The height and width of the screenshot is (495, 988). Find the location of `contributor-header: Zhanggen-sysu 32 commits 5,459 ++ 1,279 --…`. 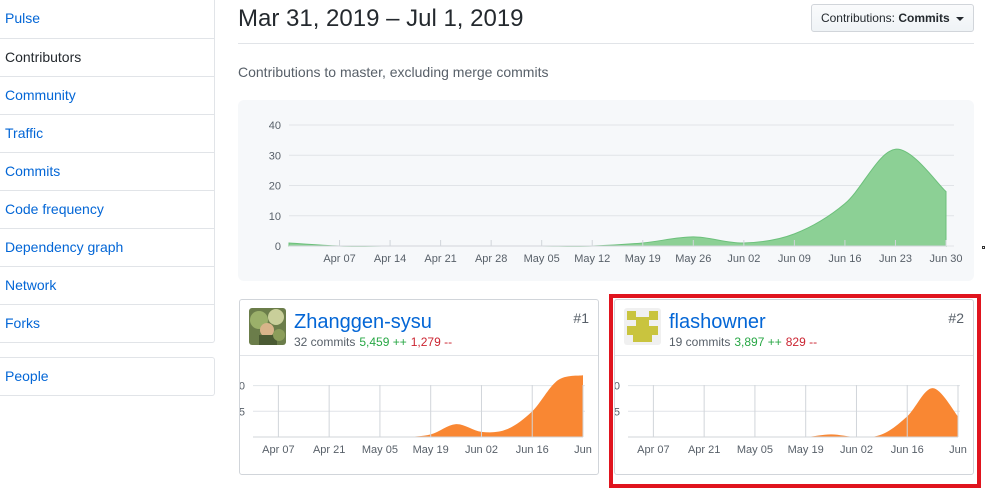

contributor-header: Zhanggen-sysu 32 commits 5,459 ++ 1,279 --… is located at coordinates (419, 328).